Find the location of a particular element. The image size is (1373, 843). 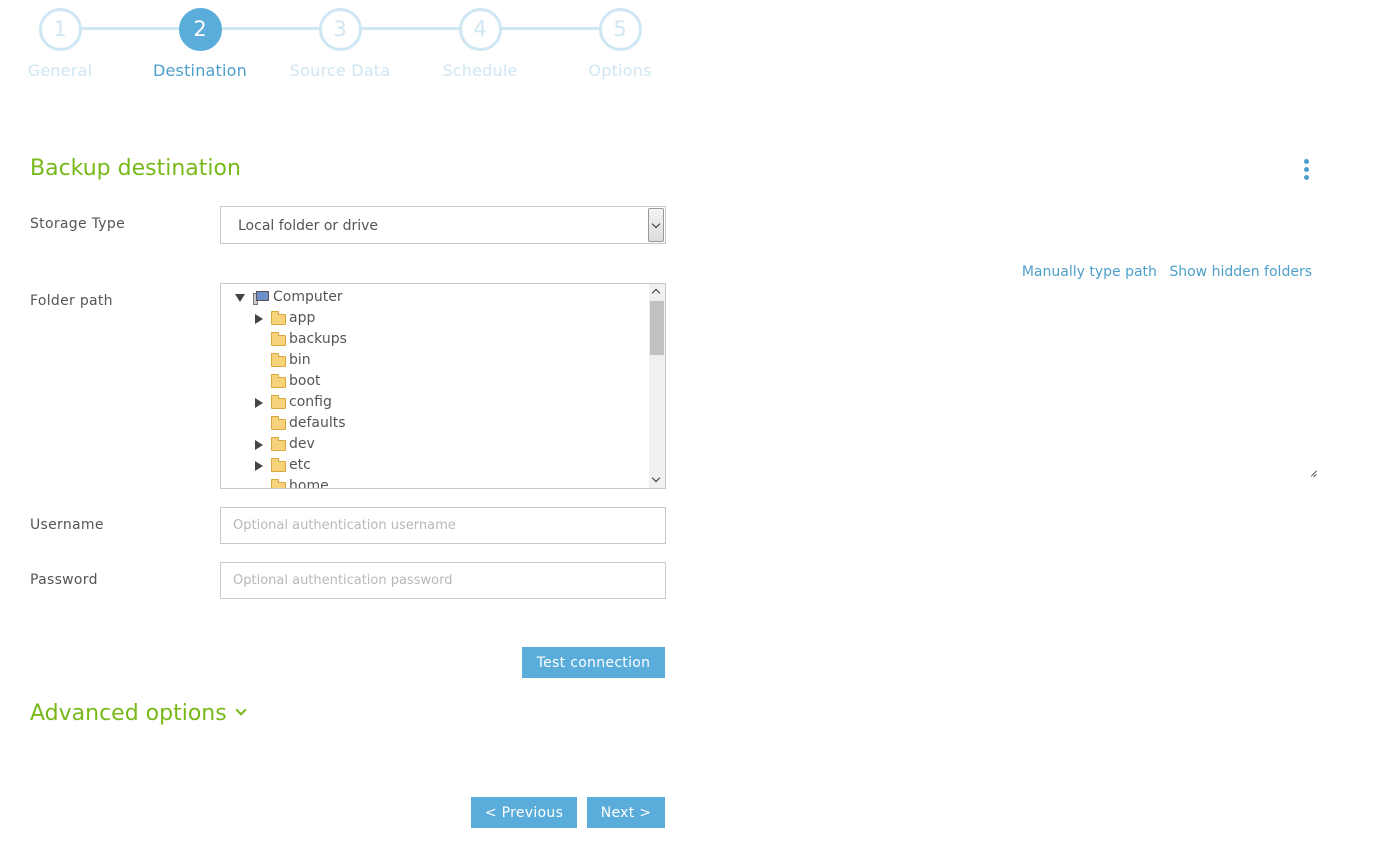

username-label: Username is located at coordinates (67, 525).